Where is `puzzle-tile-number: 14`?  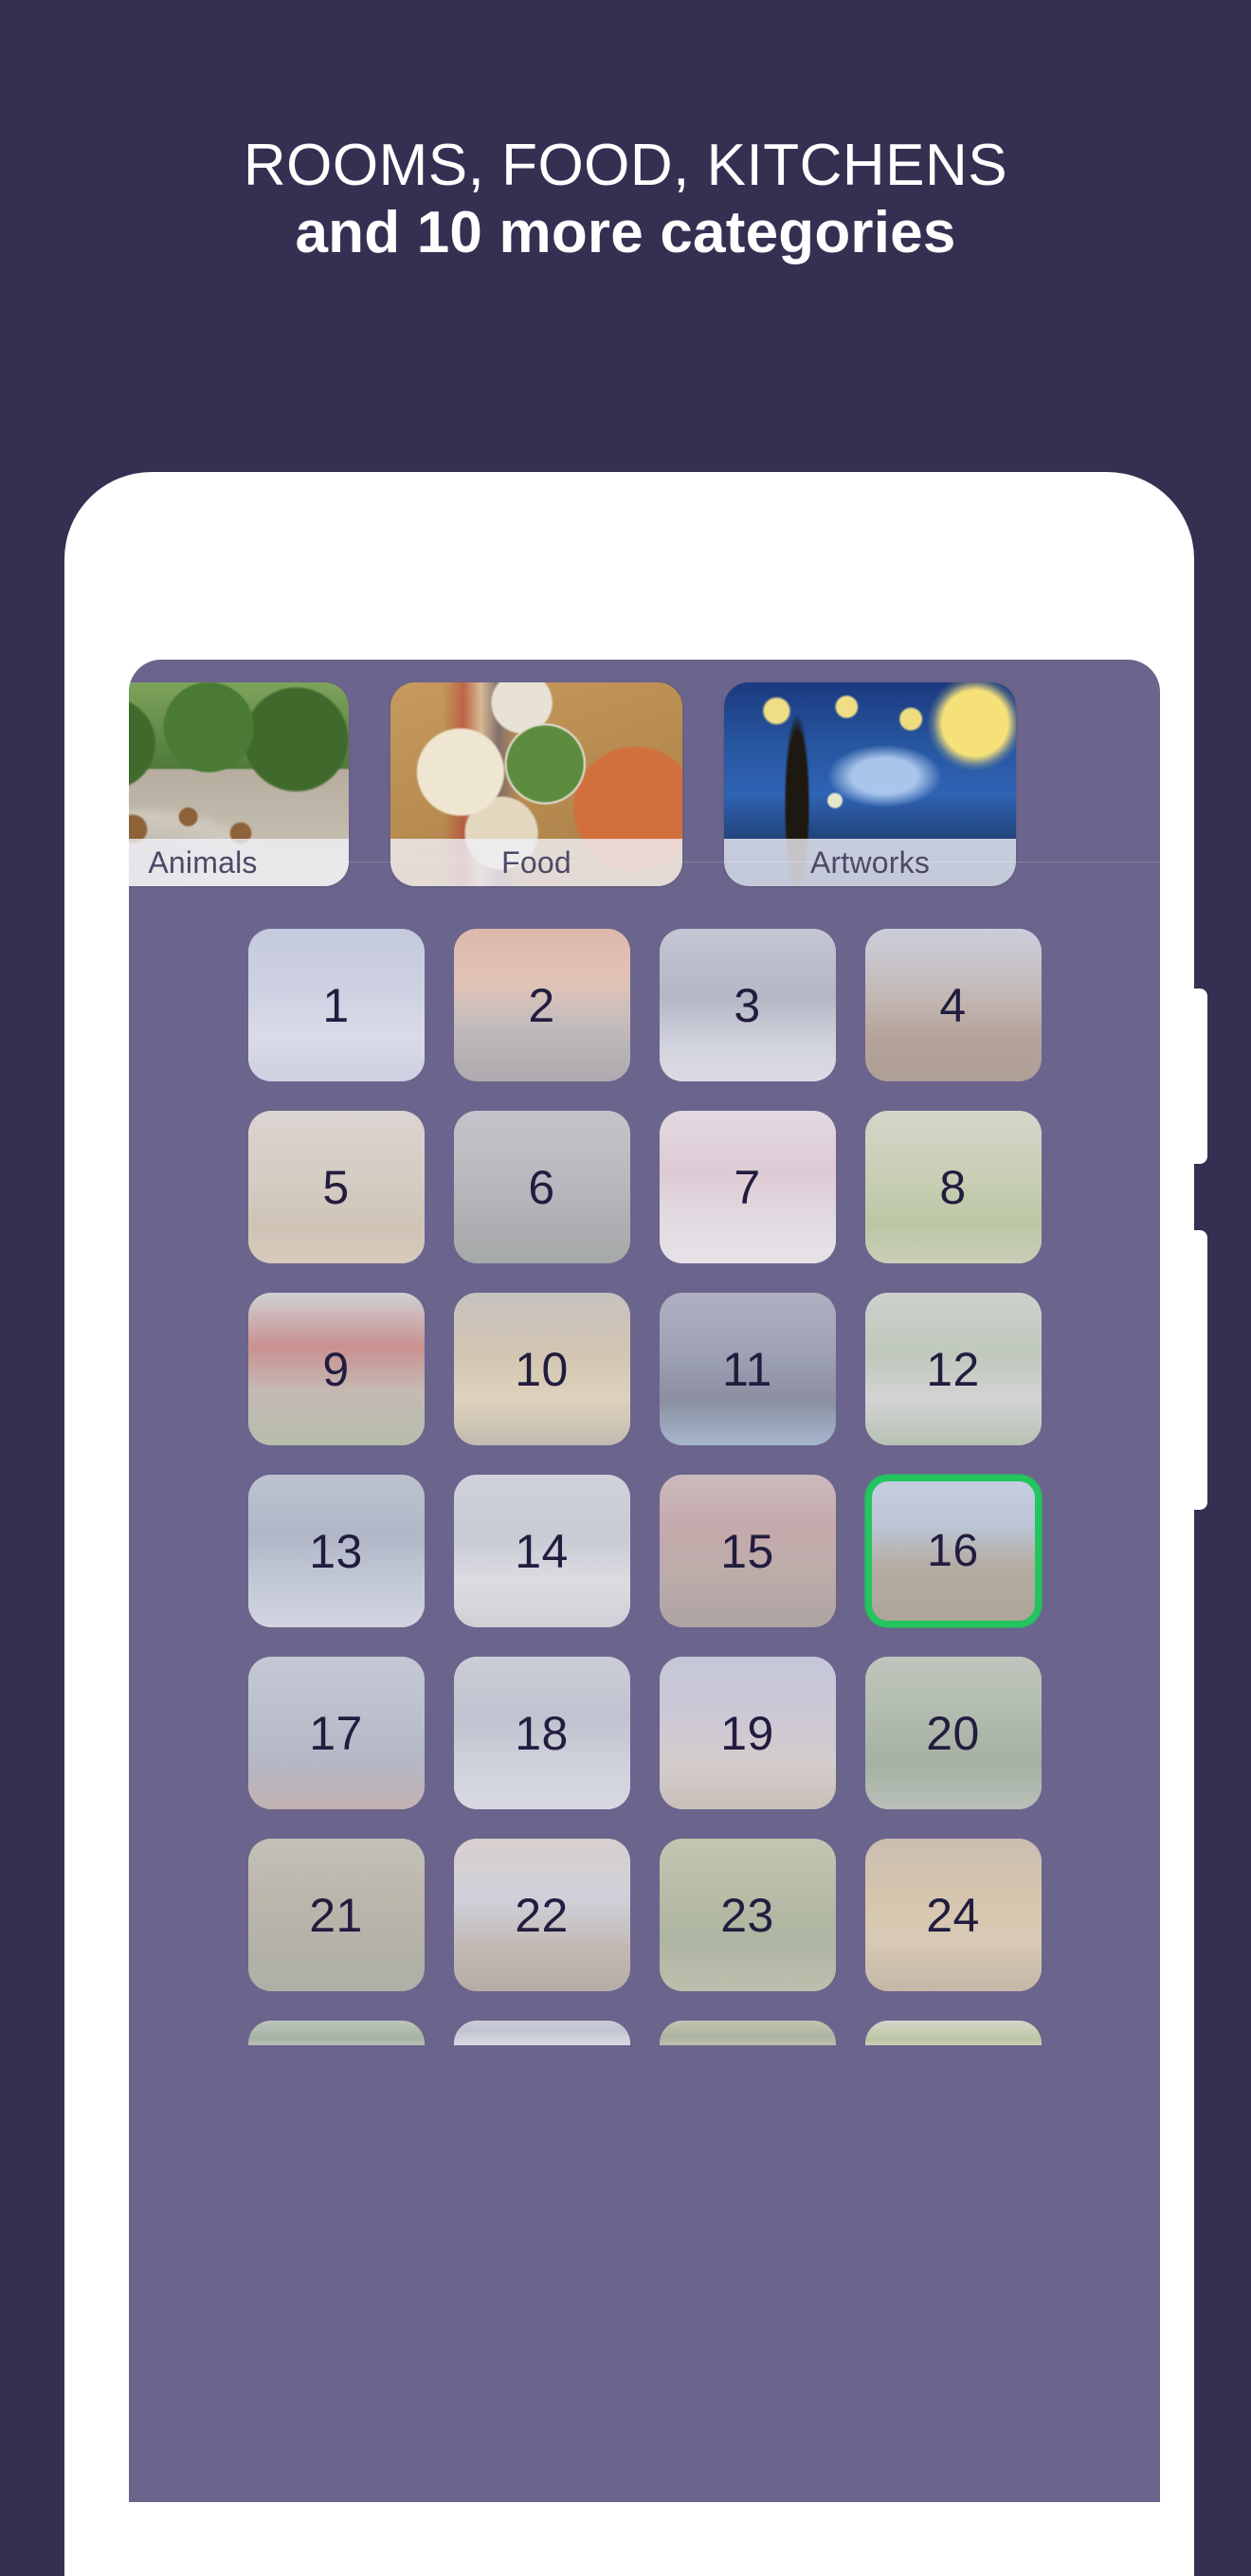
puzzle-tile-number: 14 is located at coordinates (542, 1551).